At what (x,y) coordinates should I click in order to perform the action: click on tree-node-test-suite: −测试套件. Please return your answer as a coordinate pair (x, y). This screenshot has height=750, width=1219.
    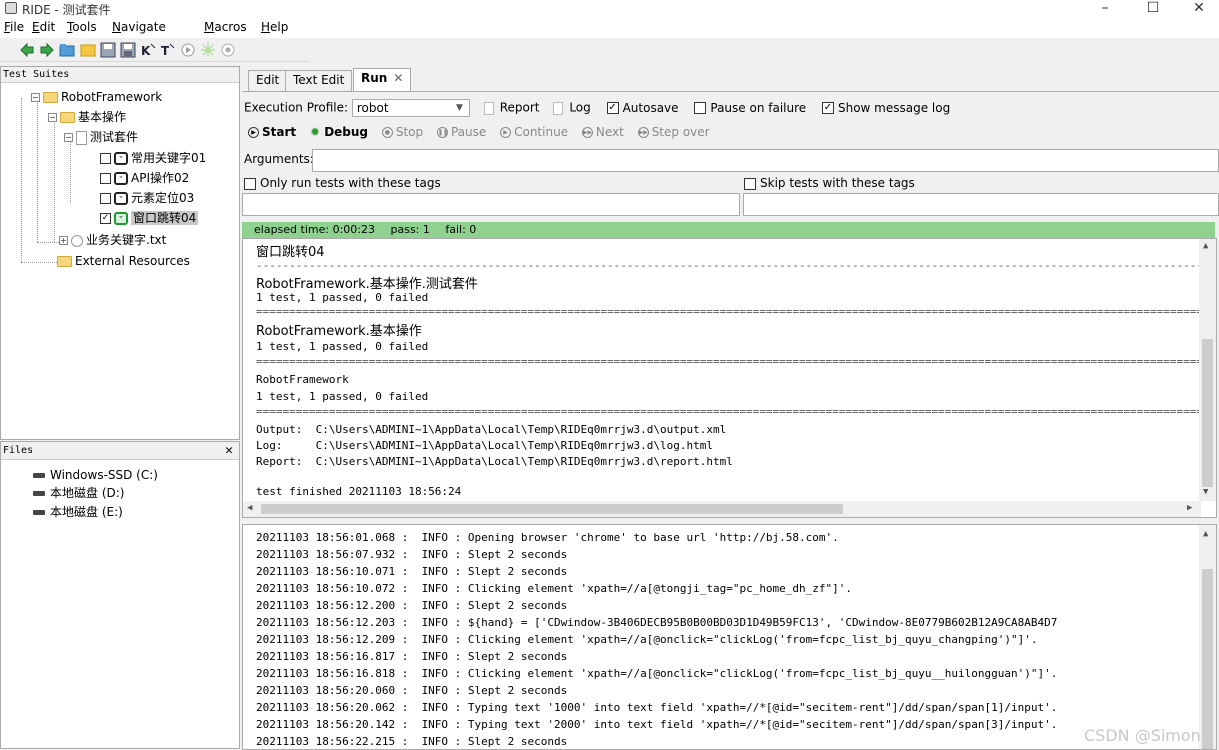
    Looking at the image, I should click on (101, 137).